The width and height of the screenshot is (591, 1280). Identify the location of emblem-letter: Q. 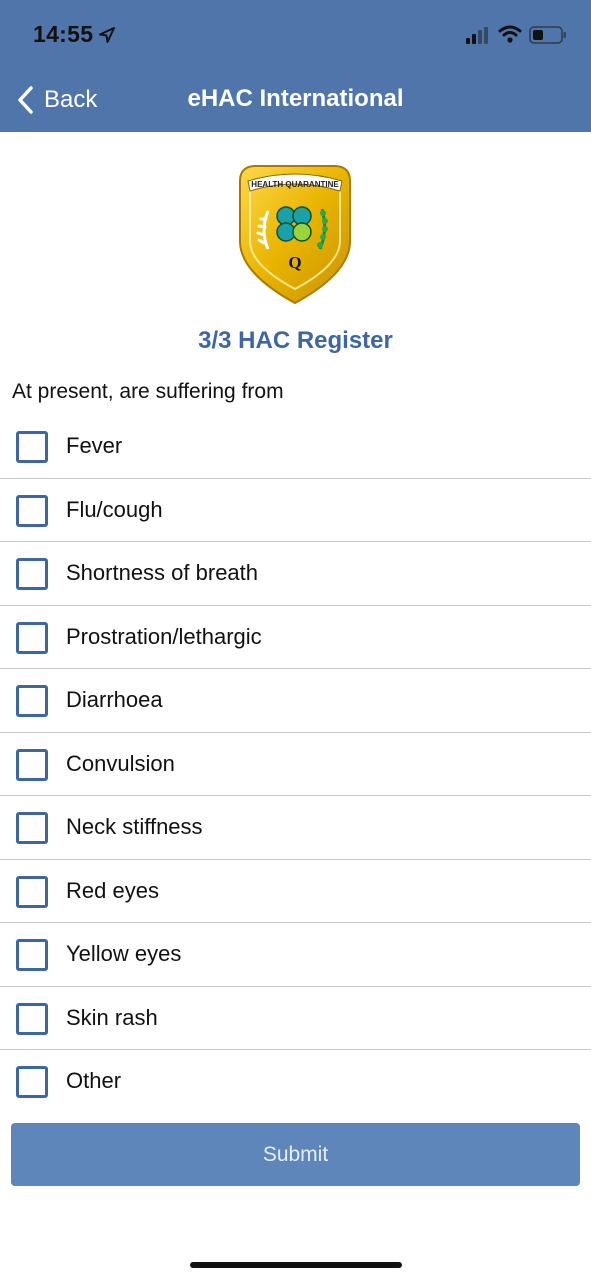
(294, 262).